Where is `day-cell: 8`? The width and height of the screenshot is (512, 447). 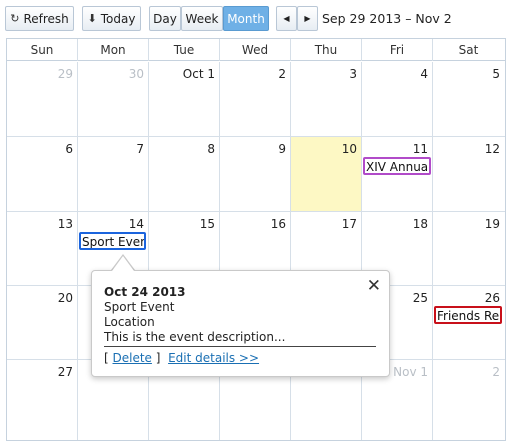 day-cell: 8 is located at coordinates (184, 174).